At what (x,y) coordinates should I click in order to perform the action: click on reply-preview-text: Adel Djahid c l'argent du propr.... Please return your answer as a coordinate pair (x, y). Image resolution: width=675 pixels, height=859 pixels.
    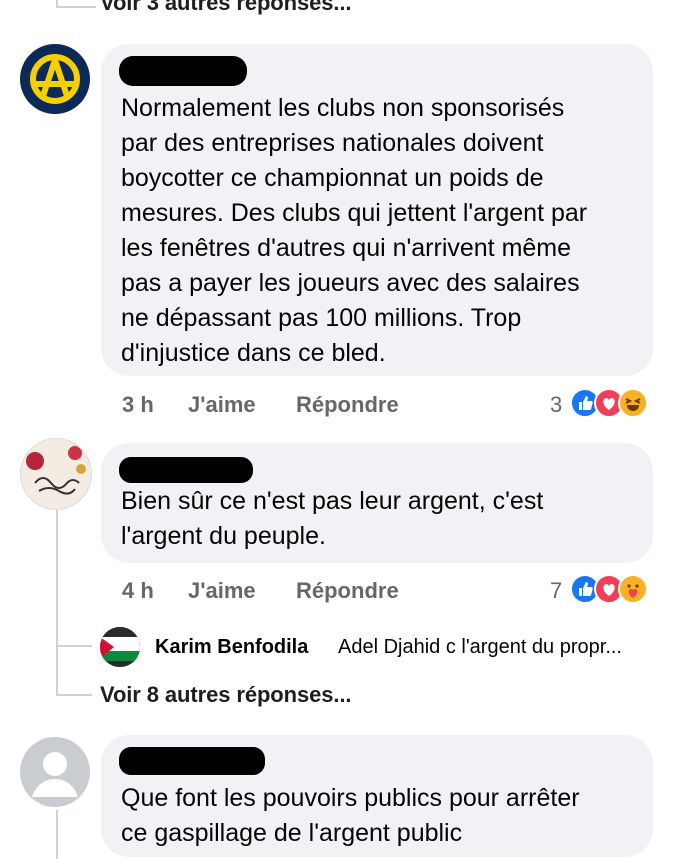
    Looking at the image, I should click on (480, 647).